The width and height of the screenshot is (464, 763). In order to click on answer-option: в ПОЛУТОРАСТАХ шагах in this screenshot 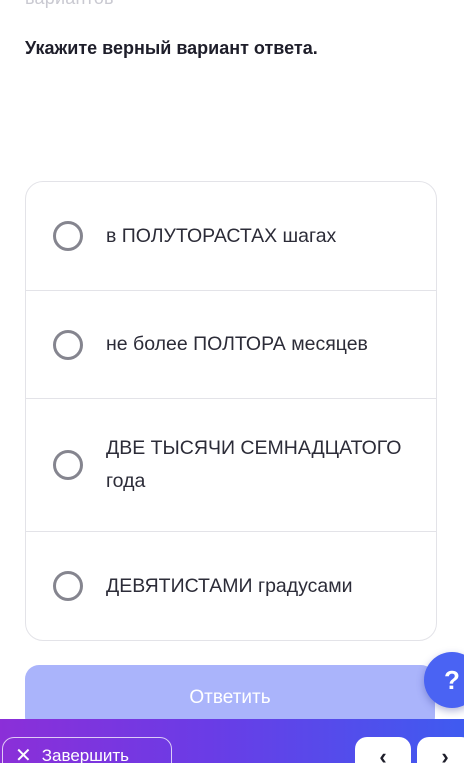, I will do `click(231, 236)`.